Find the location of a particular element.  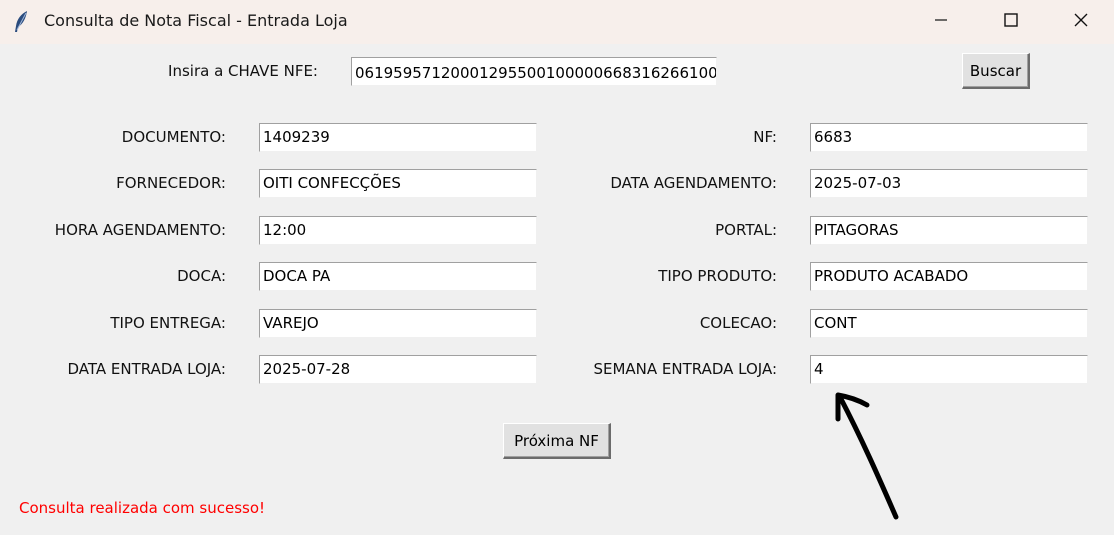

annotation-arrow-icon is located at coordinates (867, 456).